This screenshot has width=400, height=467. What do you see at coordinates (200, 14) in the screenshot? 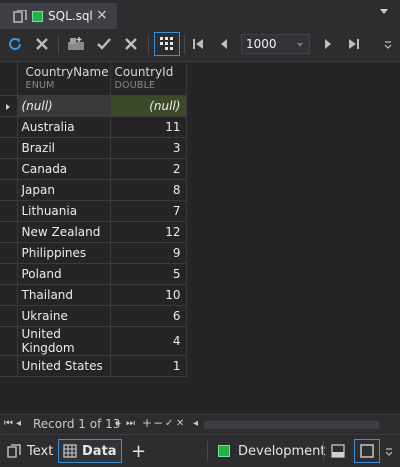
I see `document-tab-bar: SQL.sql ×` at bounding box center [200, 14].